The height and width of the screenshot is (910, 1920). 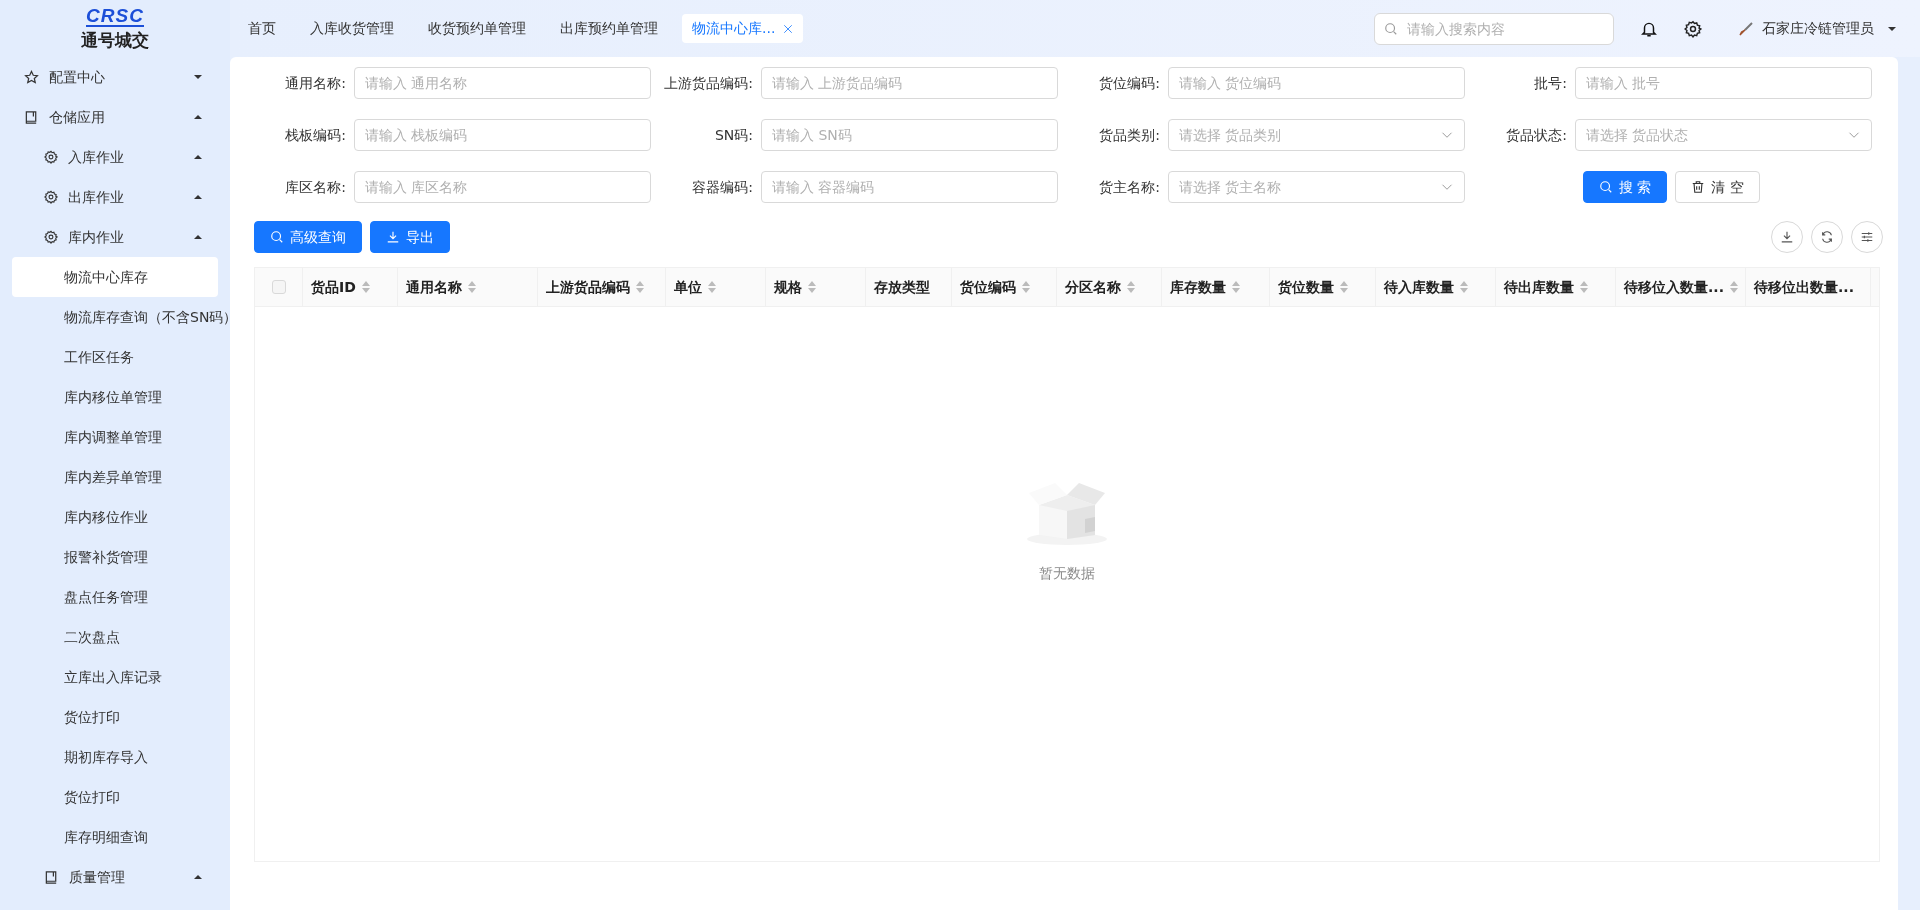 What do you see at coordinates (115, 637) in the screenshot?
I see `sidebar-item: 二次盘点` at bounding box center [115, 637].